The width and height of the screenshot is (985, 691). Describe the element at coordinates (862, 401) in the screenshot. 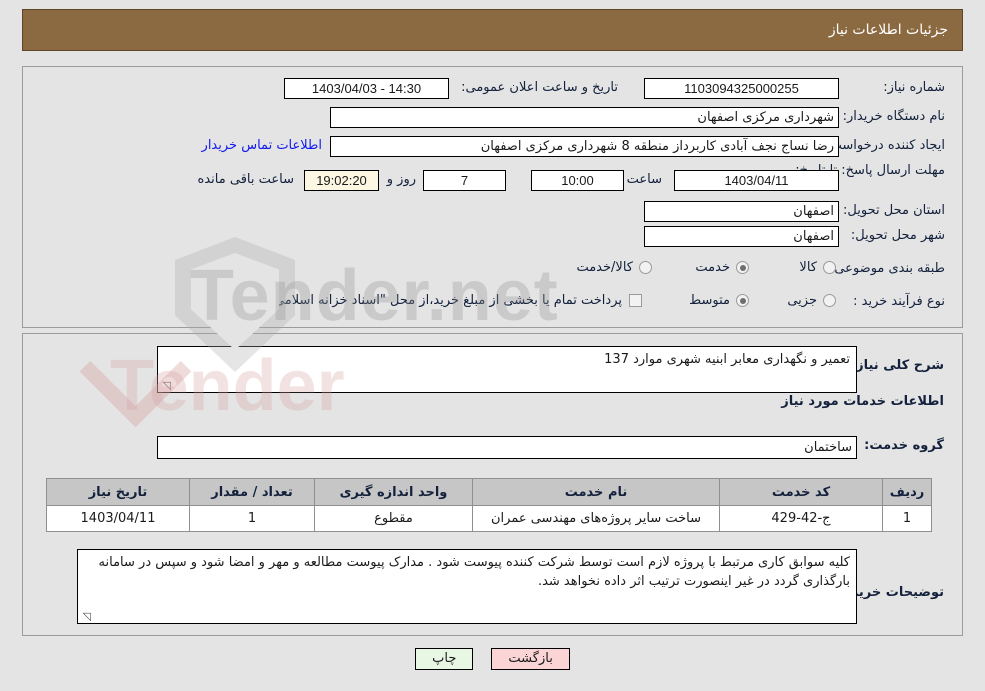

I see `services-heading: اطلاعات خدمات مورد نیاز` at that location.